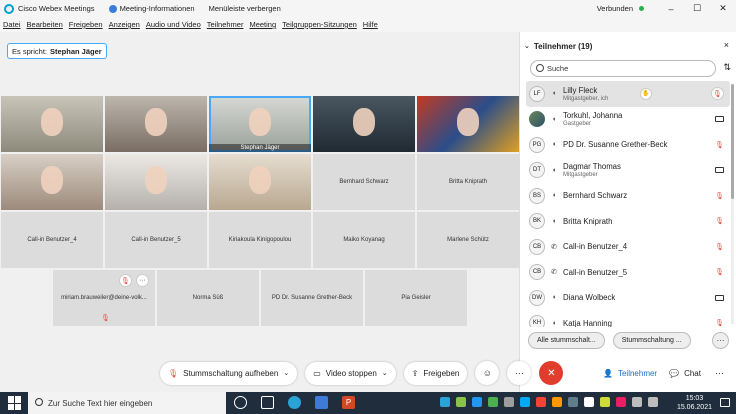  What do you see at coordinates (435, 373) in the screenshot?
I see `share-button: ⇪ Freigeben` at bounding box center [435, 373].